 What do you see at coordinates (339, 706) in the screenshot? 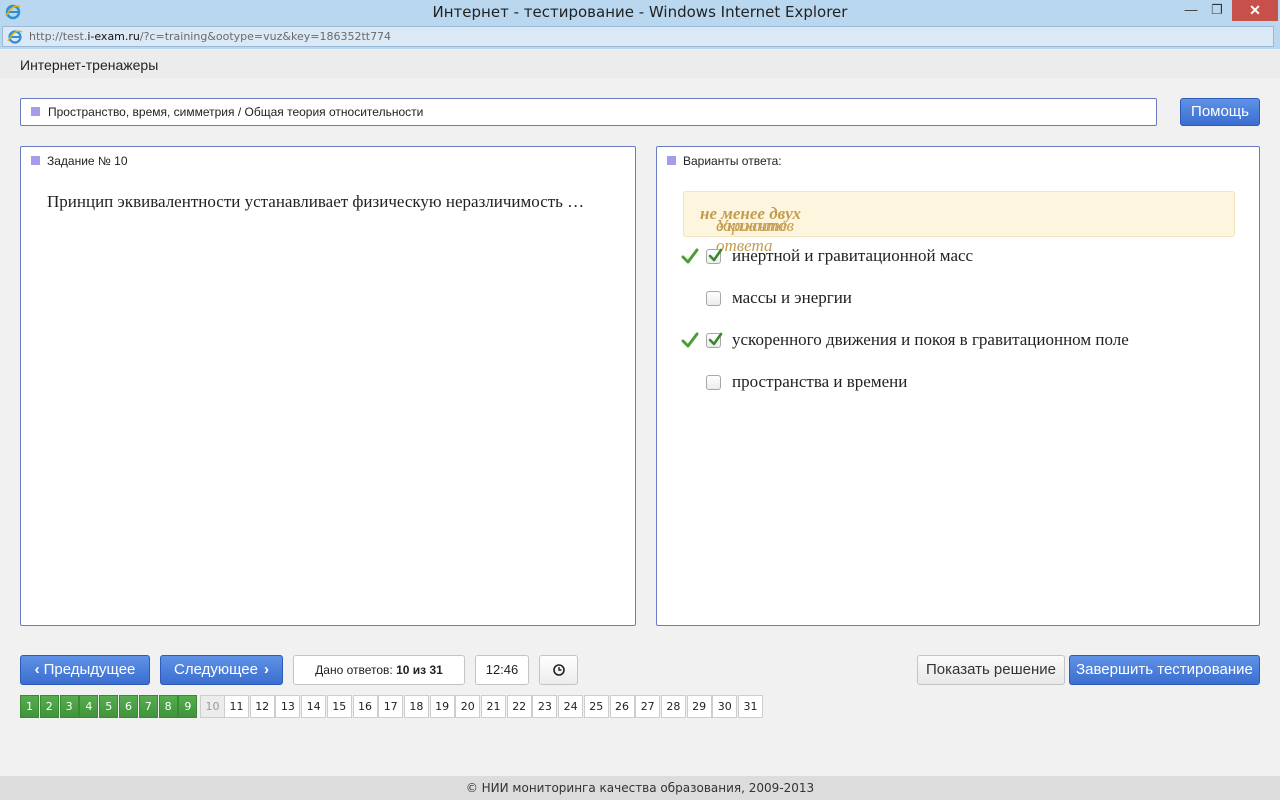
I see `question-number-15: 15` at bounding box center [339, 706].